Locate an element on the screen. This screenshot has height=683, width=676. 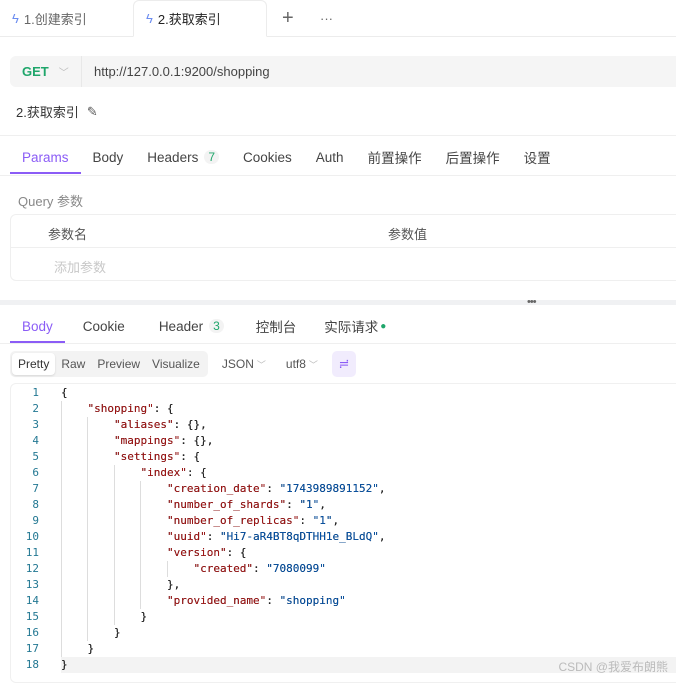
tab-body: Body is located at coordinates (108, 157).